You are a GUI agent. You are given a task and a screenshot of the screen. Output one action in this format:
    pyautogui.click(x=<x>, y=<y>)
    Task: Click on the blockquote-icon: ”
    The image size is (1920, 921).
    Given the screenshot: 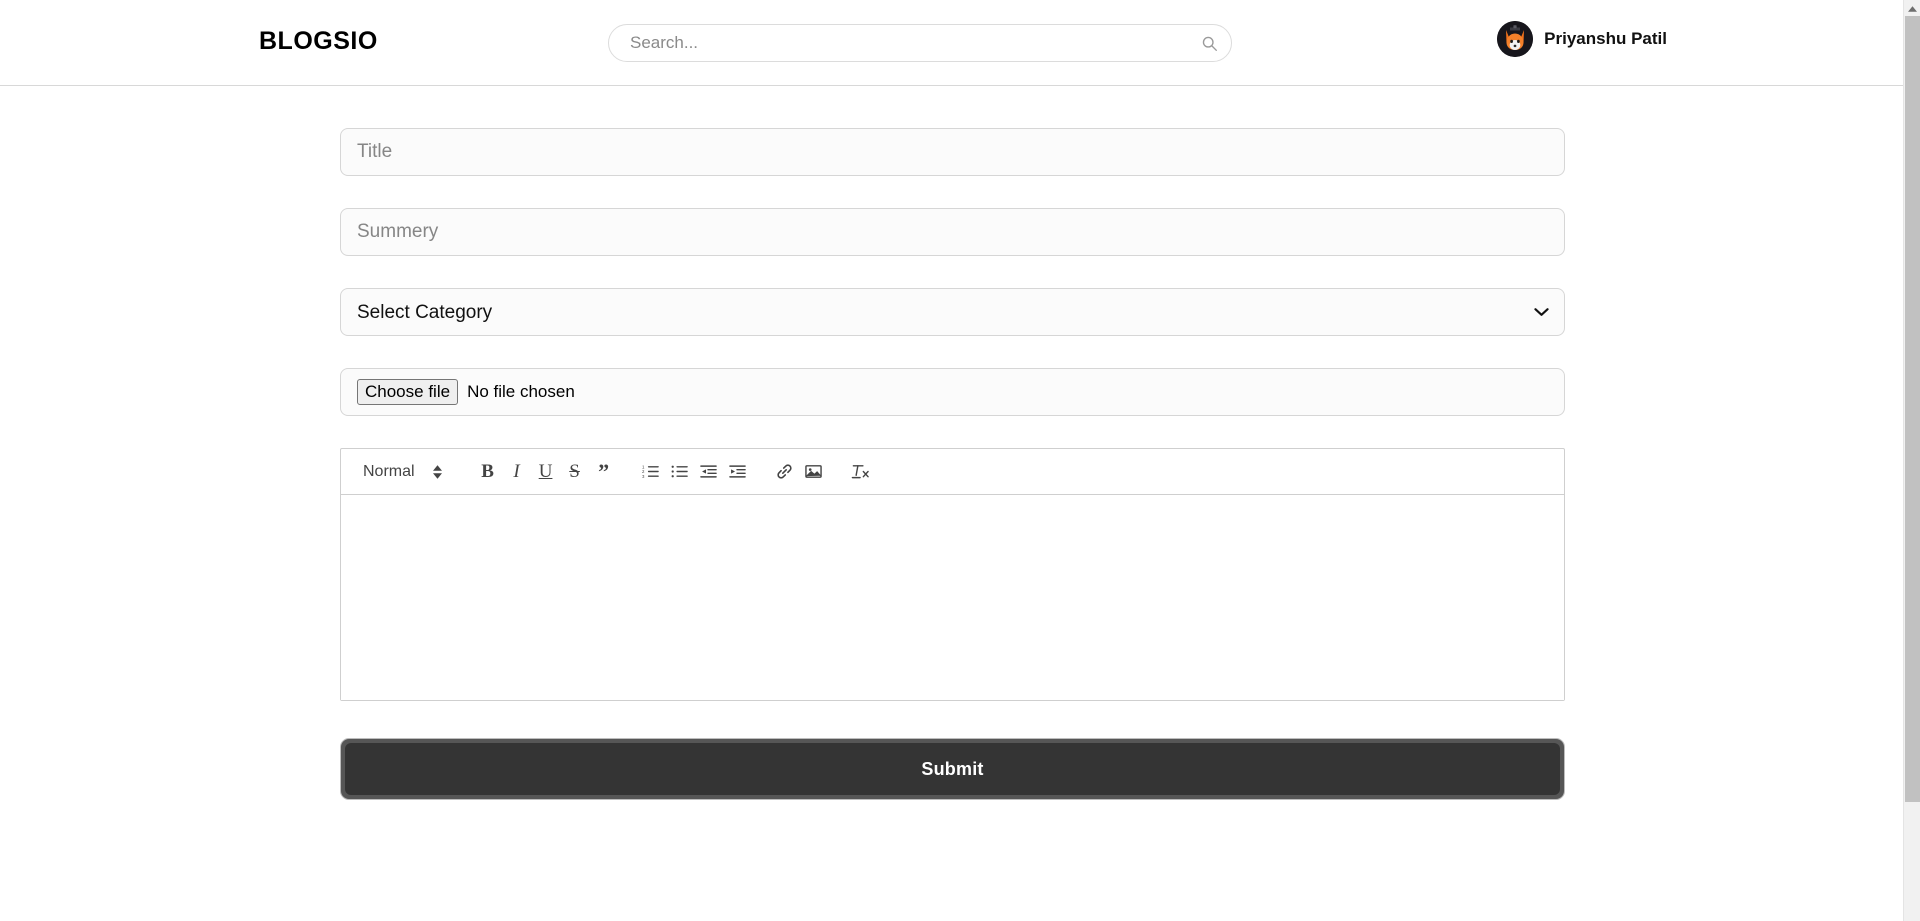 What is the action you would take?
    pyautogui.click(x=604, y=472)
    